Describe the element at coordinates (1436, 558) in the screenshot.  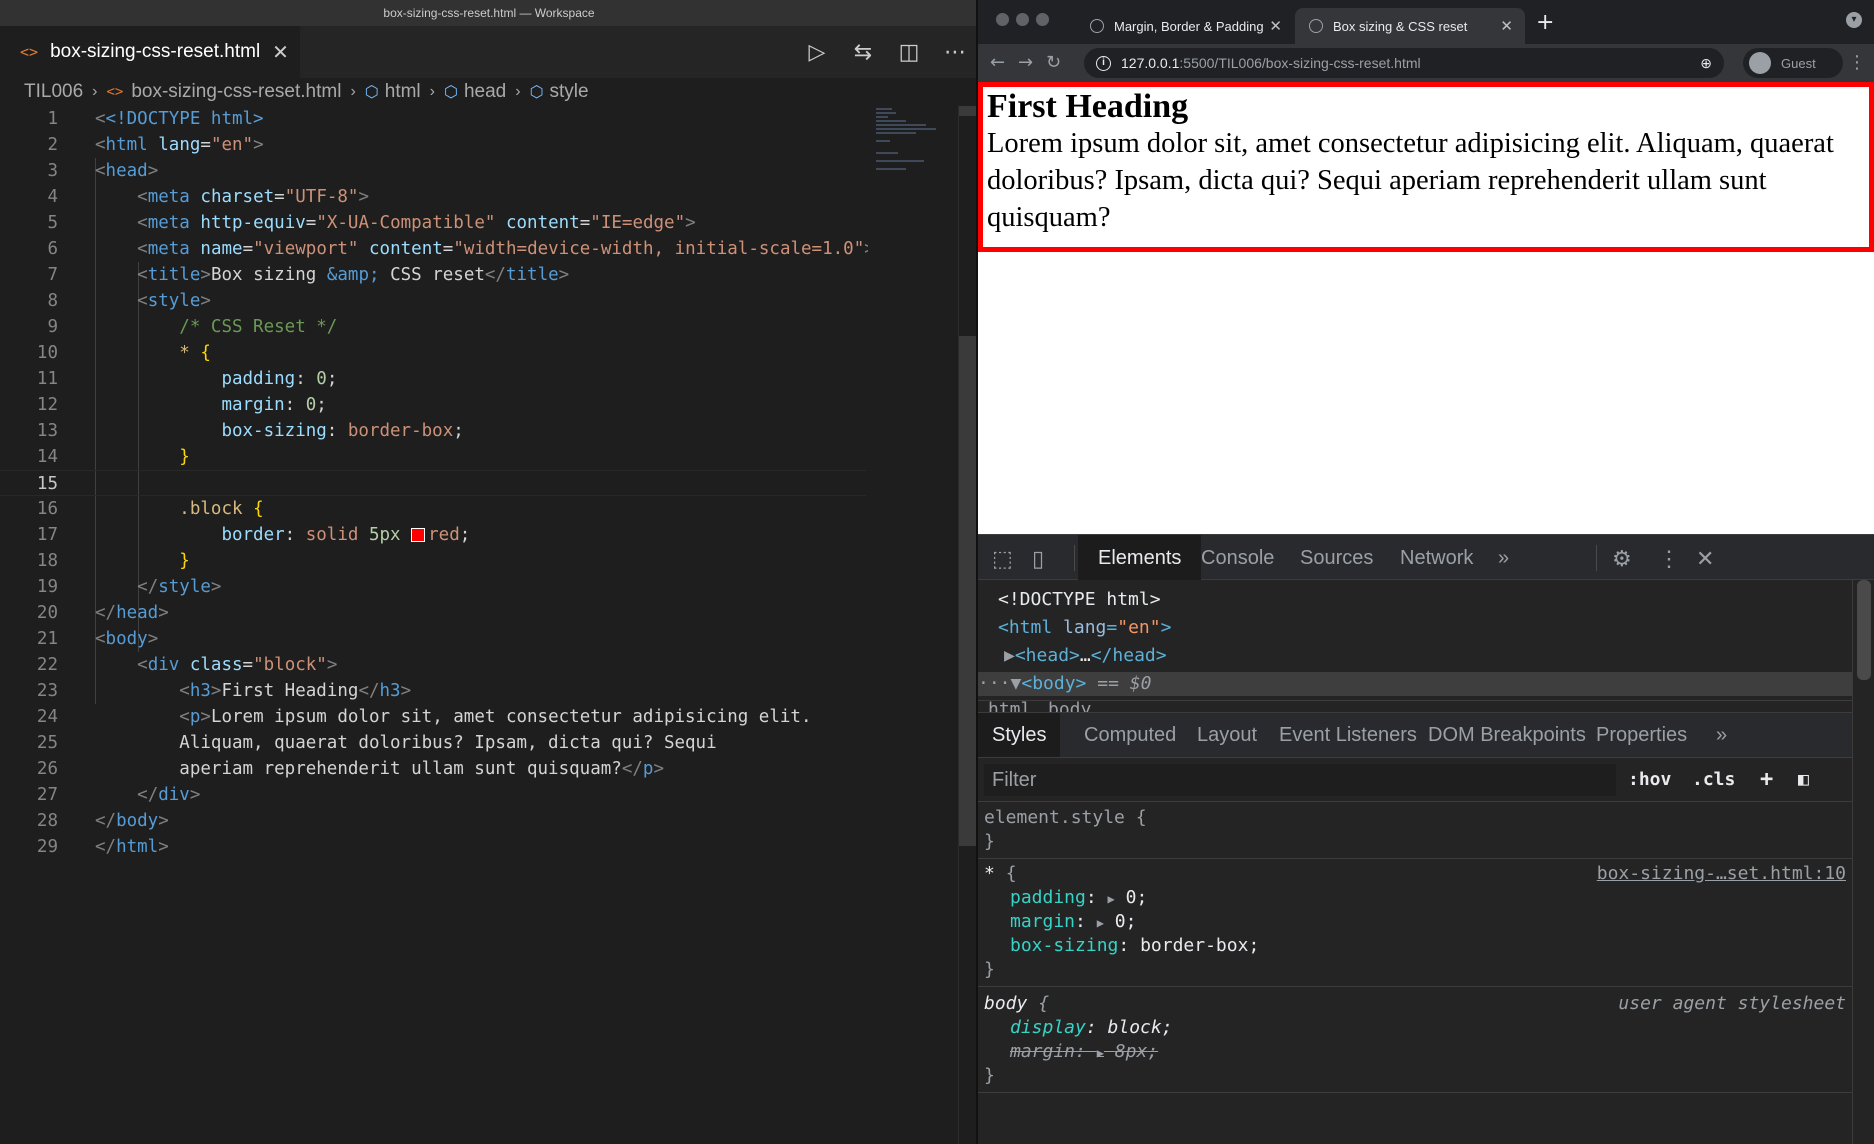
I see `tab-network: Network` at that location.